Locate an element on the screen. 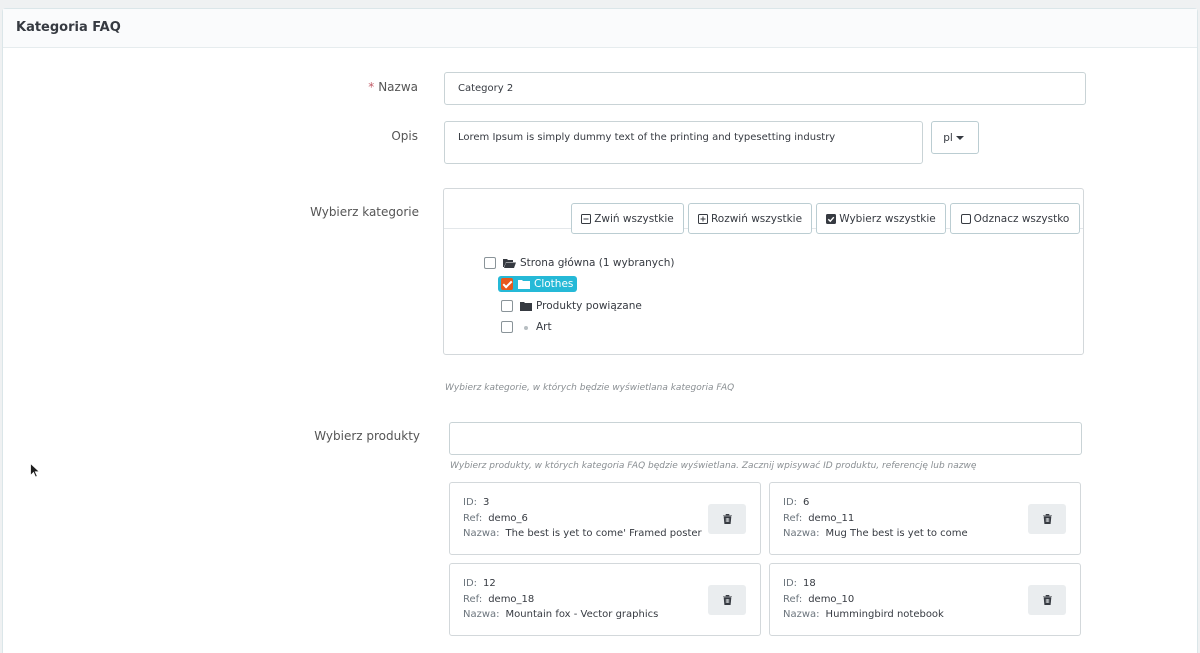  name-label-text: Nazwa is located at coordinates (398, 87).